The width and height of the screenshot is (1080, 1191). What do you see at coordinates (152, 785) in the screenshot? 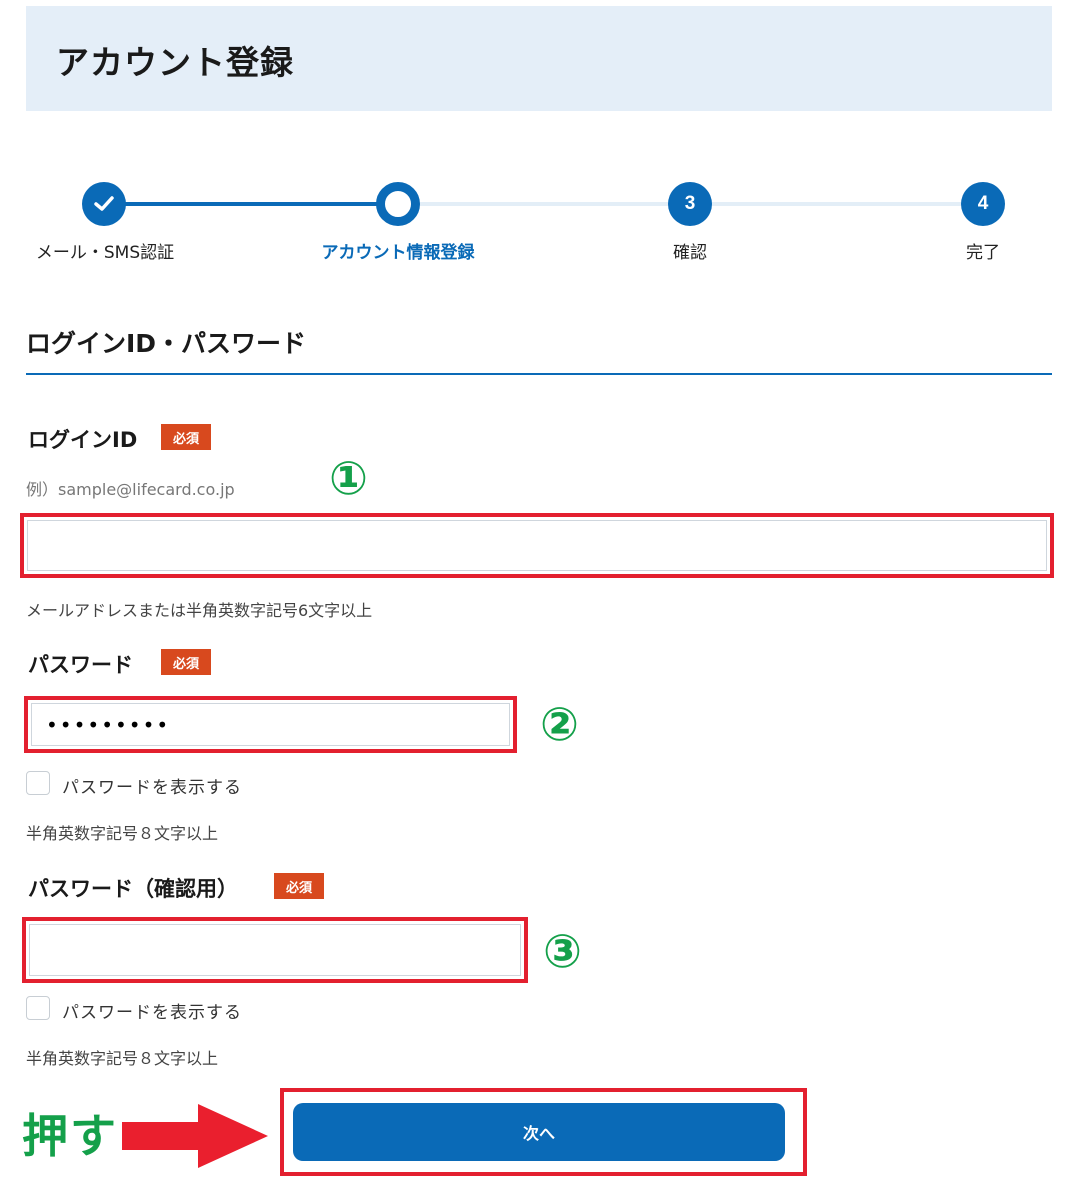
I see `show-password-label: パスワードを表示する` at bounding box center [152, 785].